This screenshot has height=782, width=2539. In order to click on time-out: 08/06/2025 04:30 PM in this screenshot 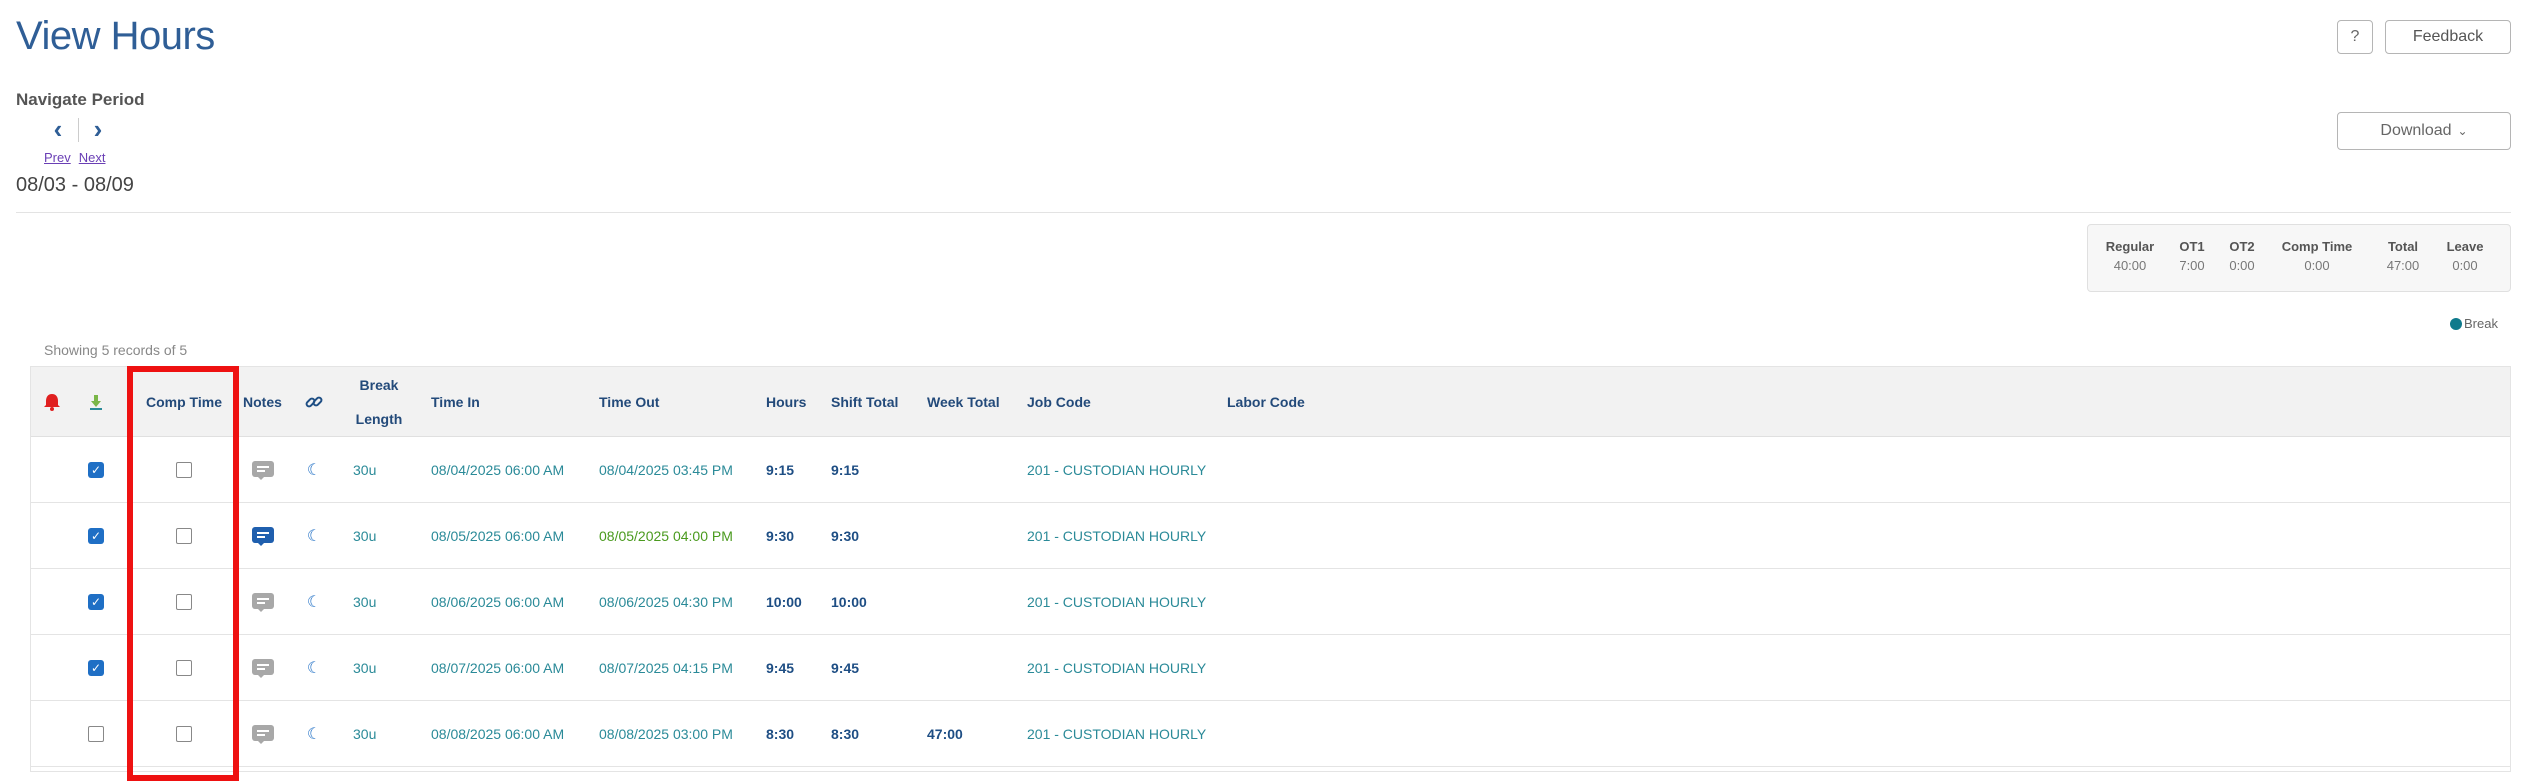, I will do `click(679, 602)`.